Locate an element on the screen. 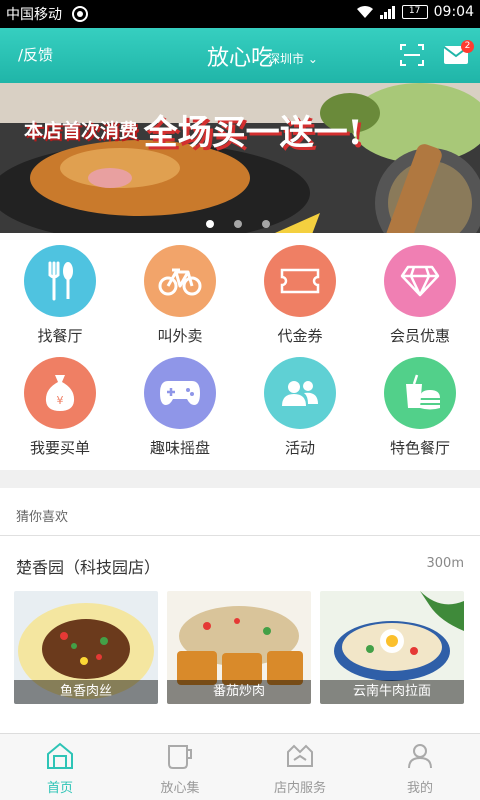 Image resolution: width=480 pixels, height=800 pixels. tab-home: 首页 is located at coordinates (60, 767).